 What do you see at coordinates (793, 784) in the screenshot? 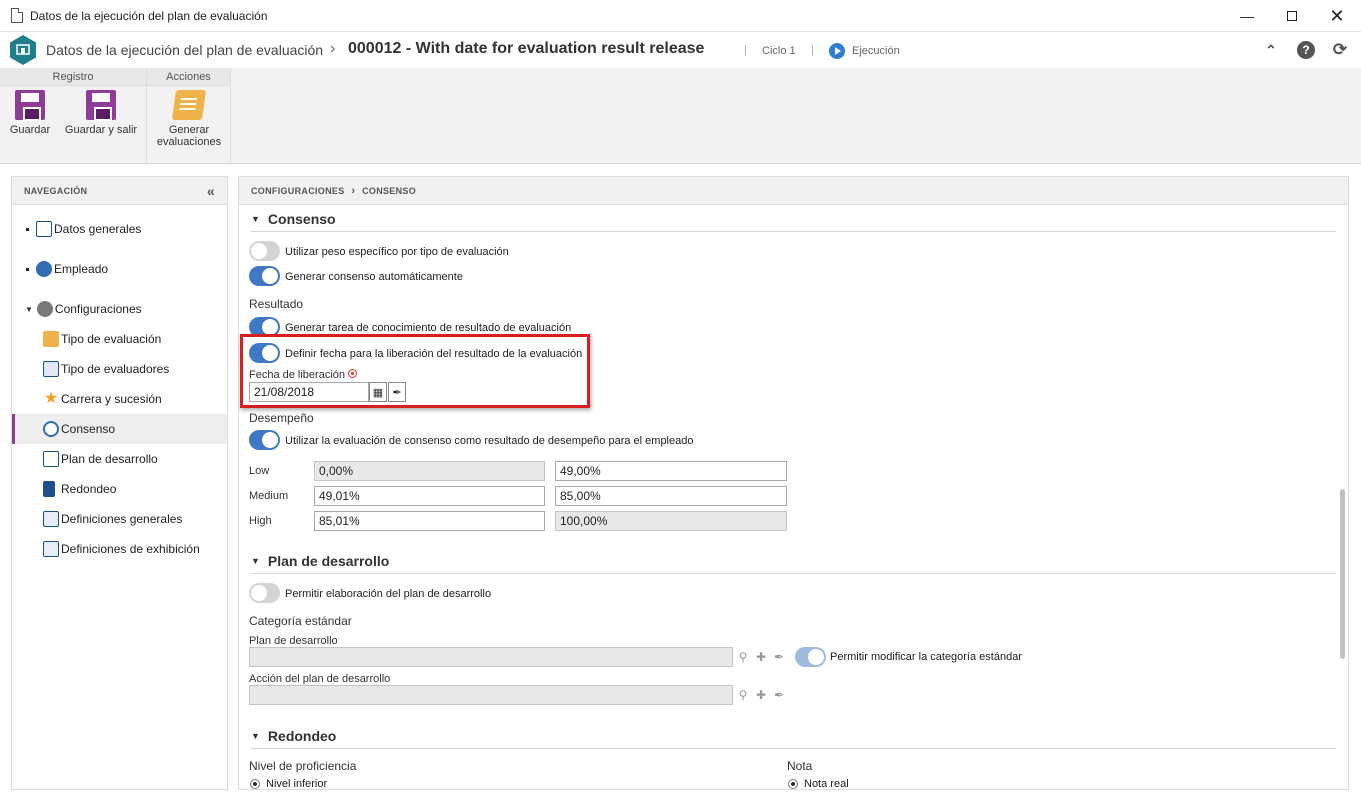
I see `radio-nota-real` at bounding box center [793, 784].